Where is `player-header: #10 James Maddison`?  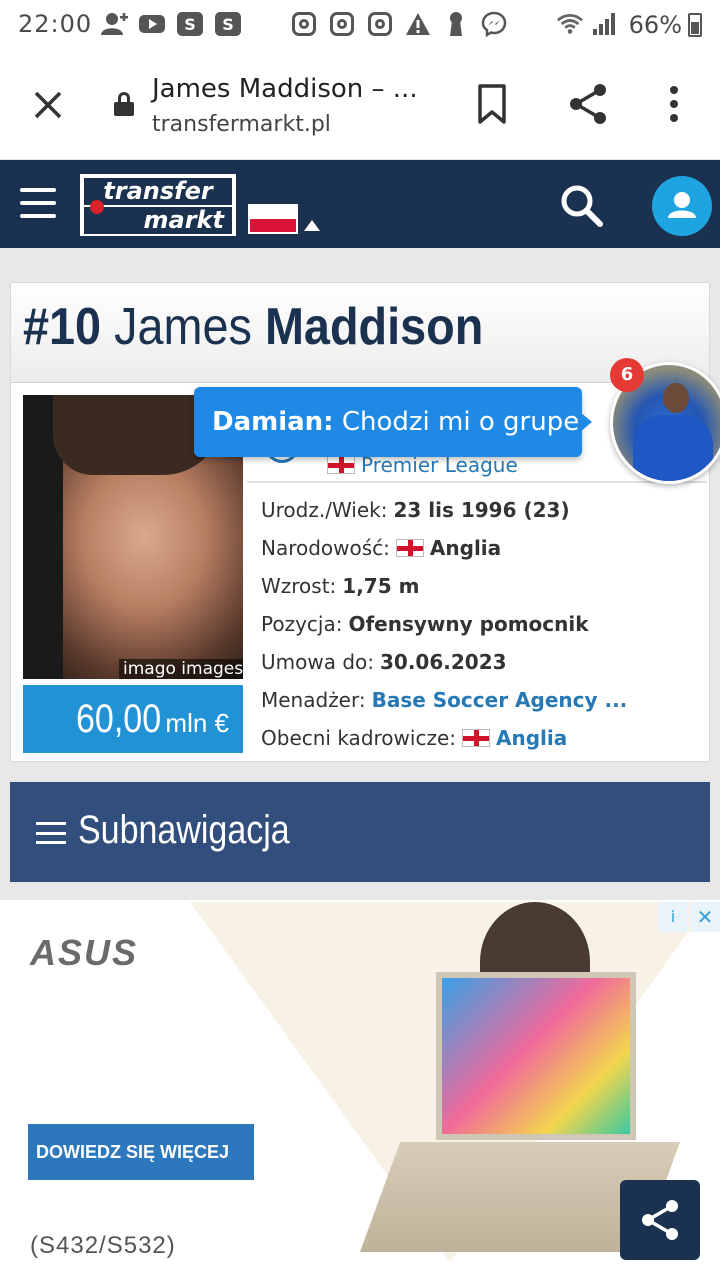
player-header: #10 James Maddison is located at coordinates (360, 333).